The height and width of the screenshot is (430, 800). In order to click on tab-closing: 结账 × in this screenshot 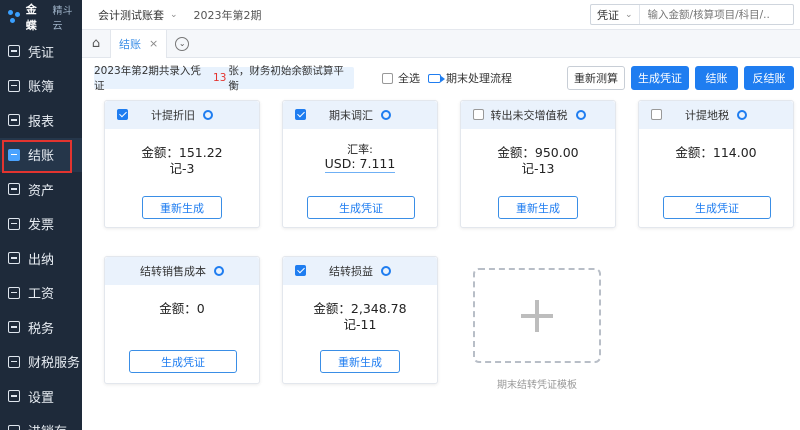, I will do `click(139, 43)`.